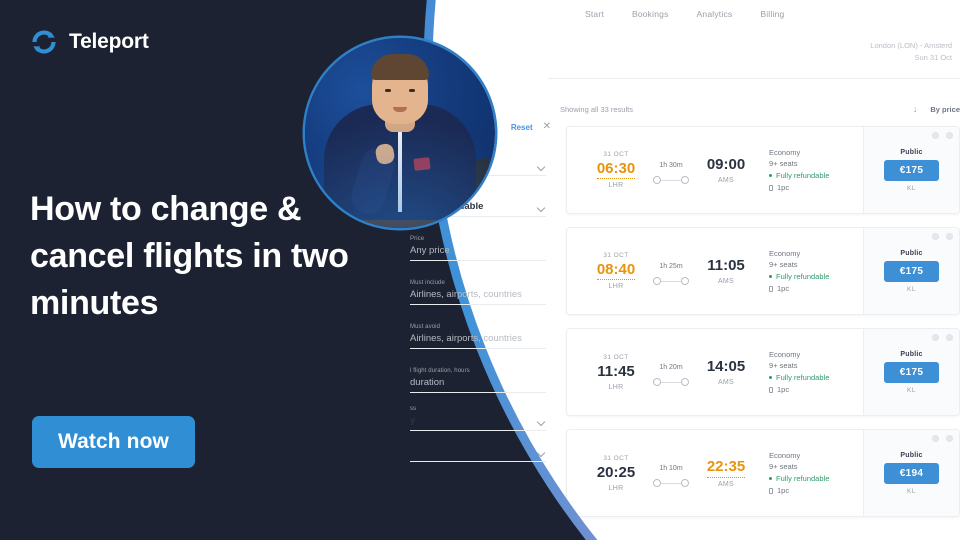 The width and height of the screenshot is (960, 540). What do you see at coordinates (945, 109) in the screenshot?
I see `sort-label: By price` at bounding box center [945, 109].